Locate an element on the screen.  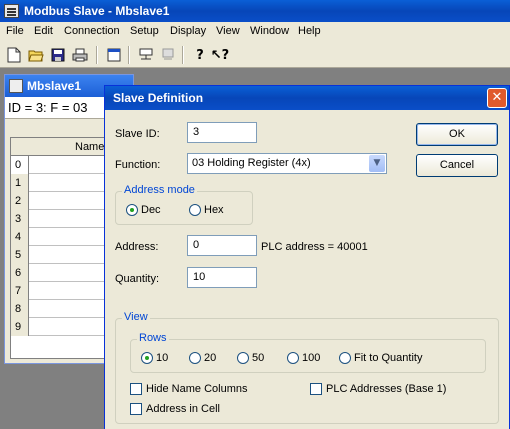
name-column-header: Name is located at coordinates (89, 147).